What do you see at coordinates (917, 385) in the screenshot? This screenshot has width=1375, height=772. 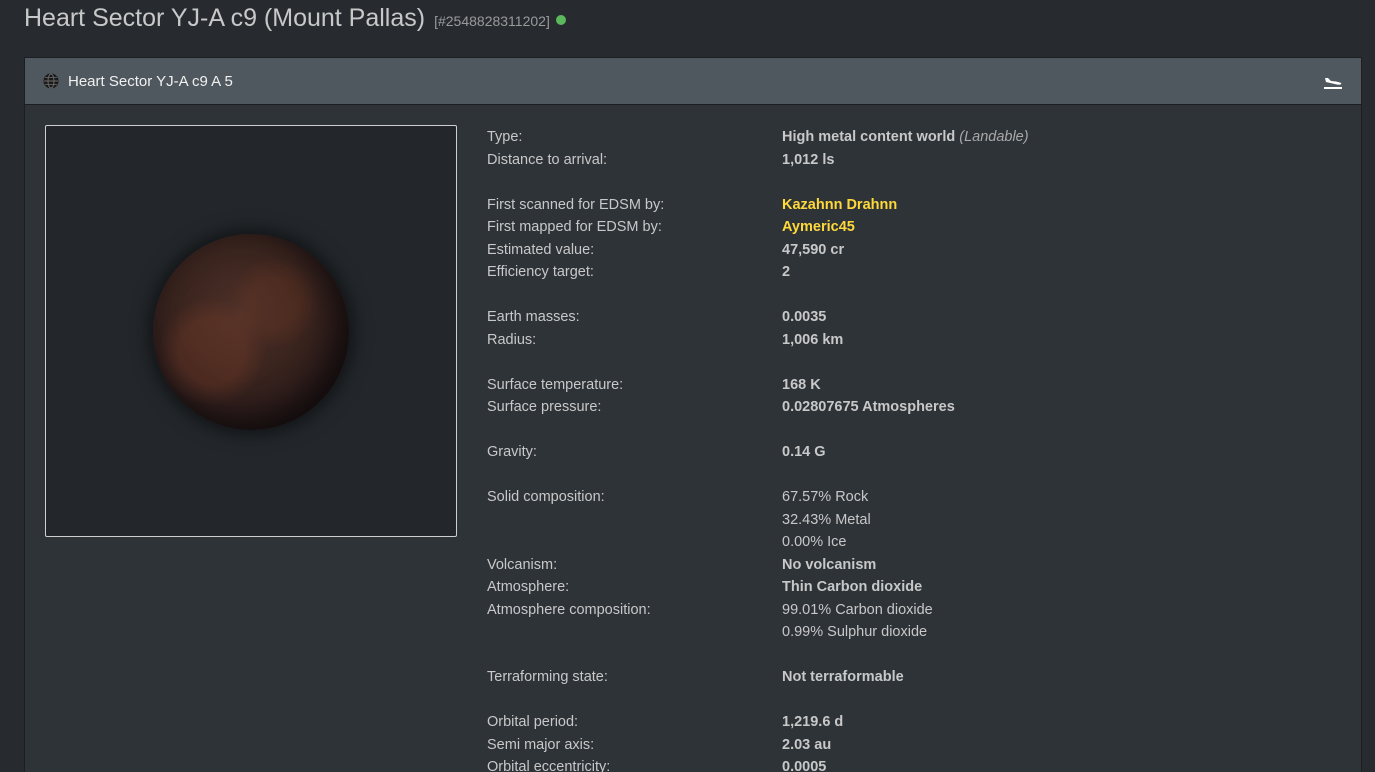 I see `row-surface-temperature: Surface temperature: 168 K` at bounding box center [917, 385].